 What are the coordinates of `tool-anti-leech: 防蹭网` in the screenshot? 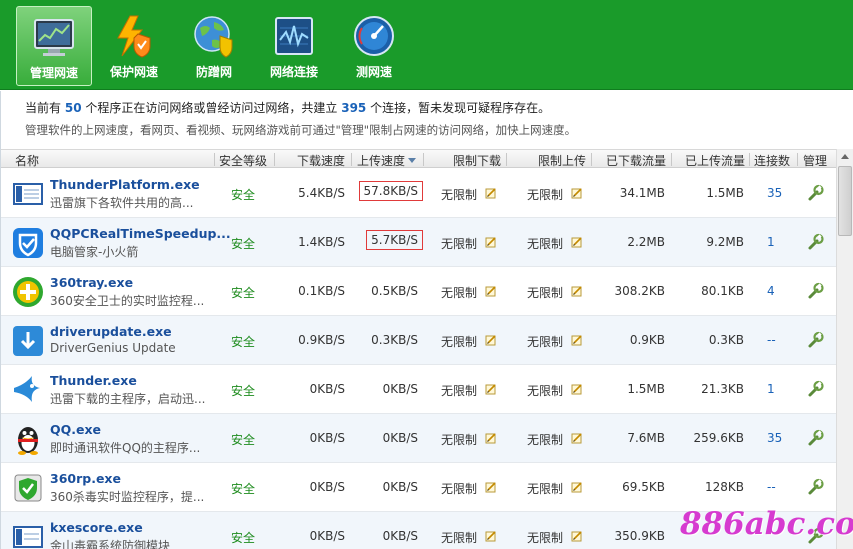 It's located at (214, 46).